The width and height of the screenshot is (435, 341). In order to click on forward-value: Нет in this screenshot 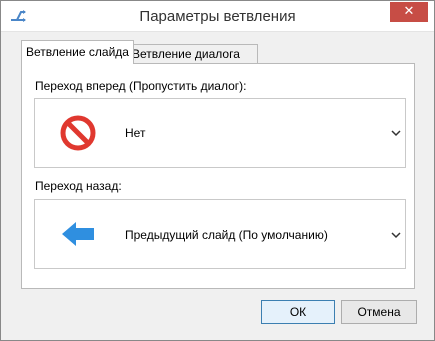, I will do `click(135, 133)`.